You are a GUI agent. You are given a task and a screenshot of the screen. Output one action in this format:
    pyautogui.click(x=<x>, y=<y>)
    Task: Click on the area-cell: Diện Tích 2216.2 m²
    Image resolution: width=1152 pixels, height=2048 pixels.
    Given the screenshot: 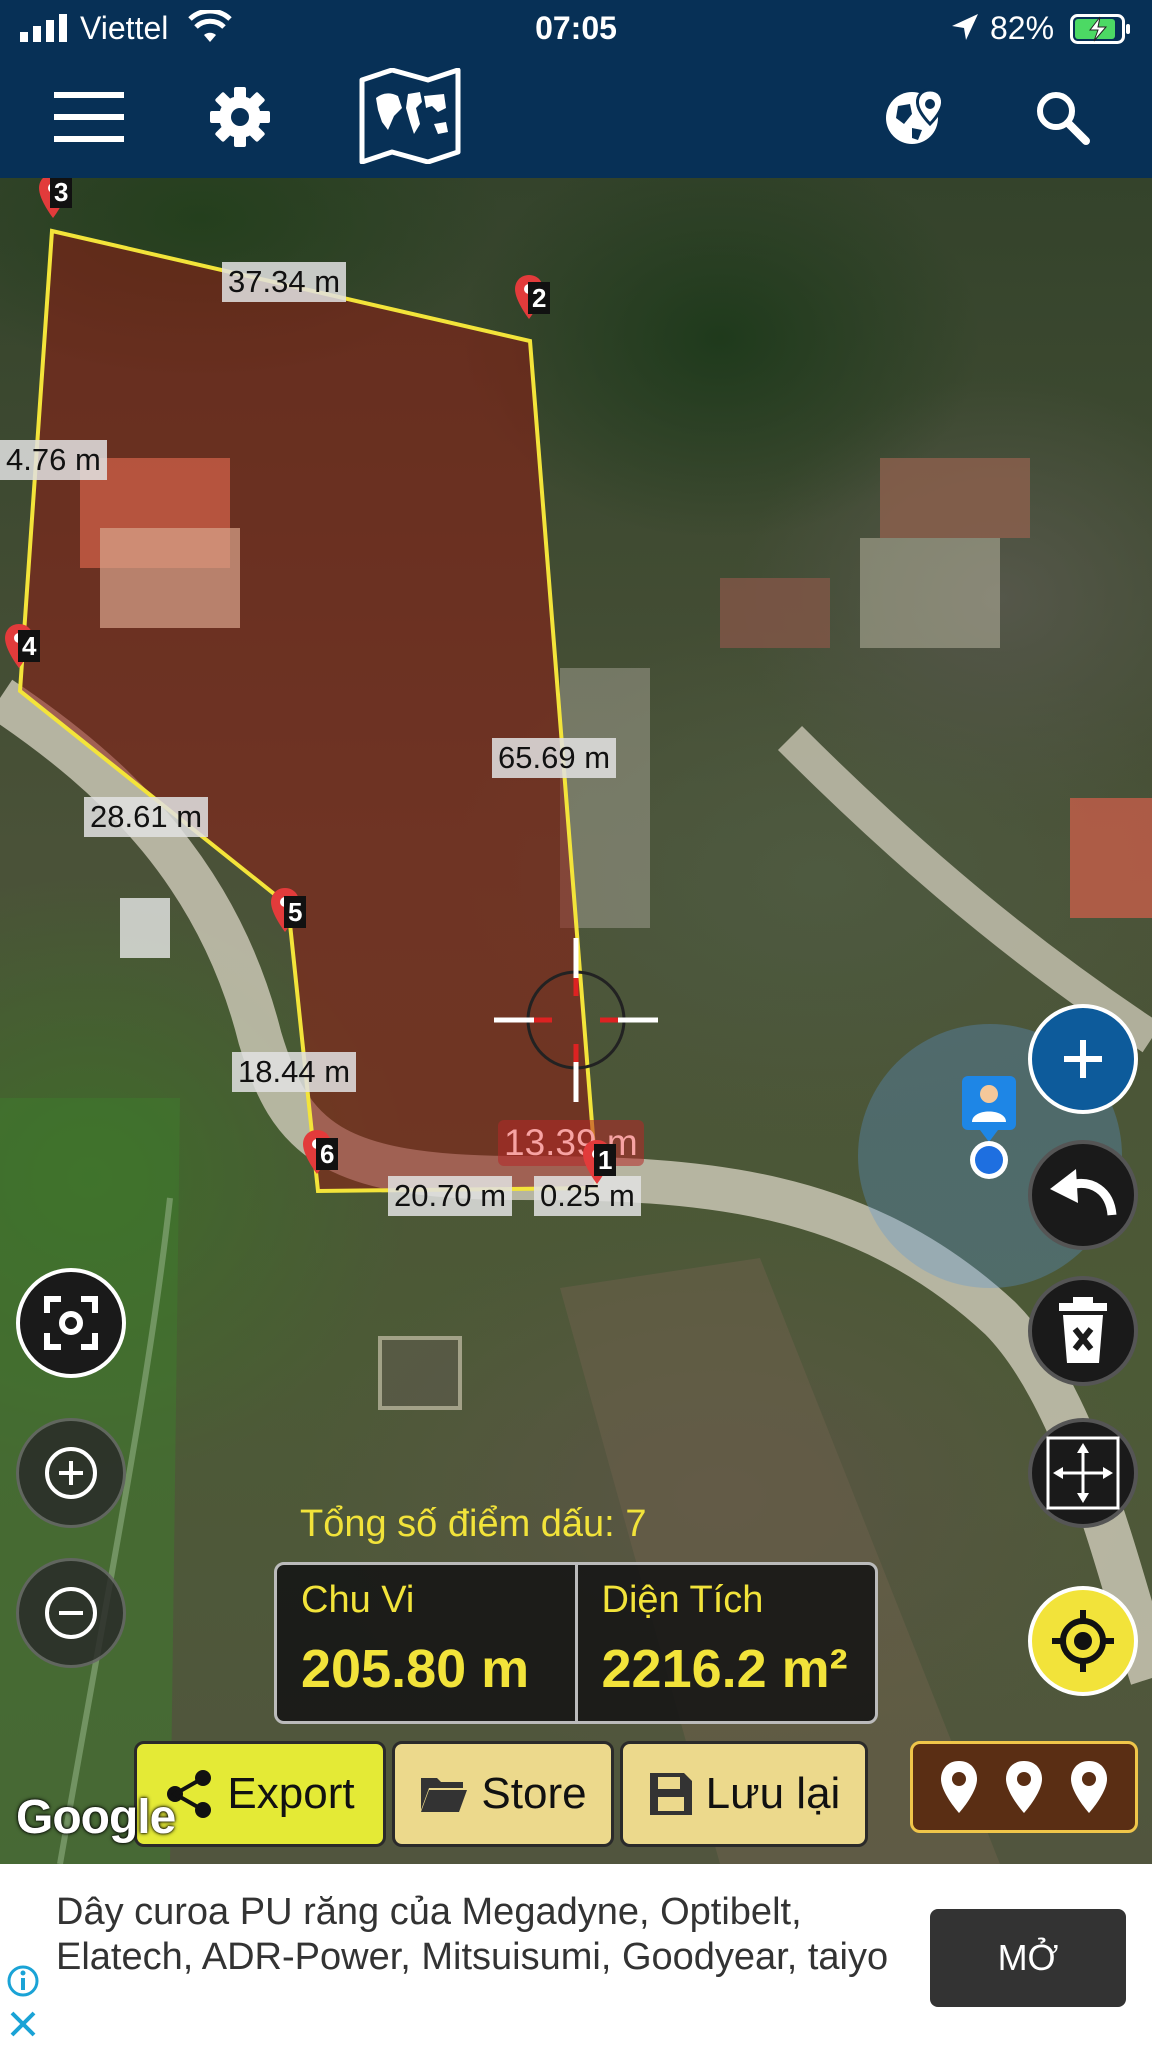 What is the action you would take?
    pyautogui.click(x=725, y=1643)
    